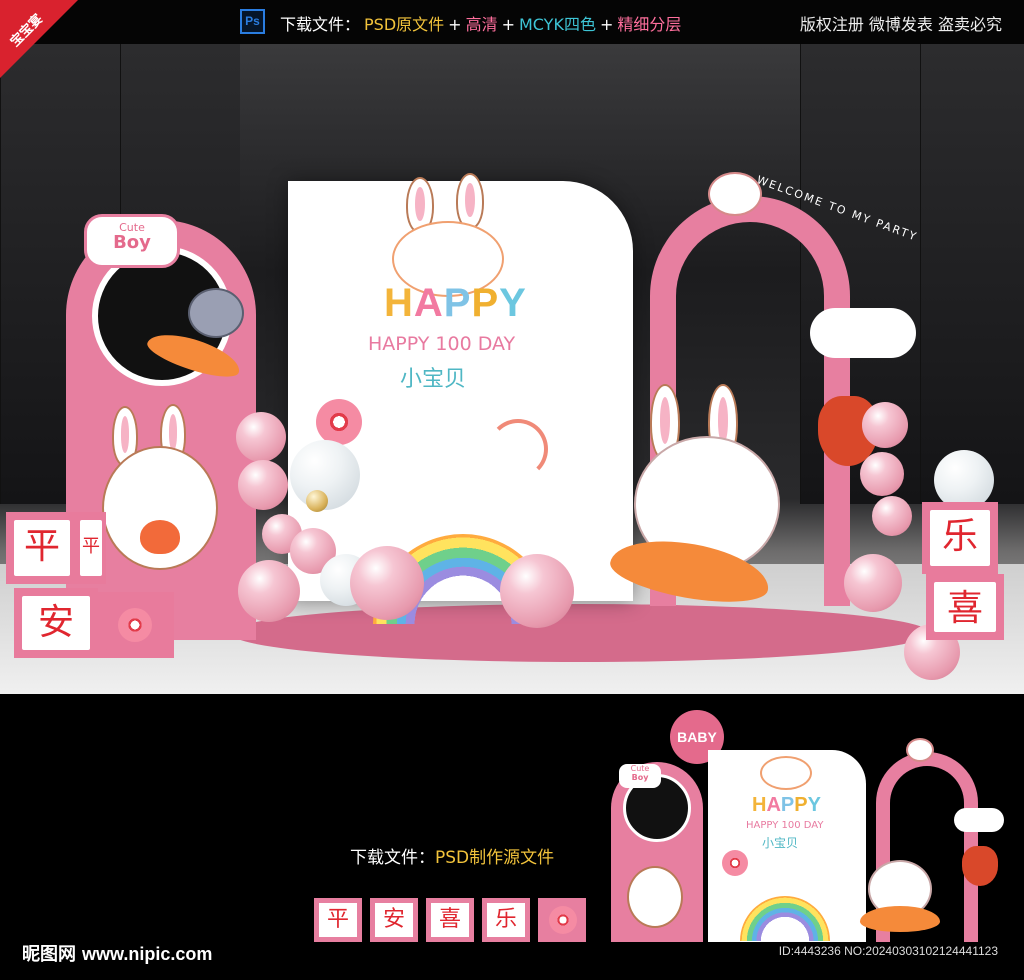 This screenshot has height=980, width=1024. I want to click on mini-cute-boy-bubble: Cute Boy, so click(640, 776).